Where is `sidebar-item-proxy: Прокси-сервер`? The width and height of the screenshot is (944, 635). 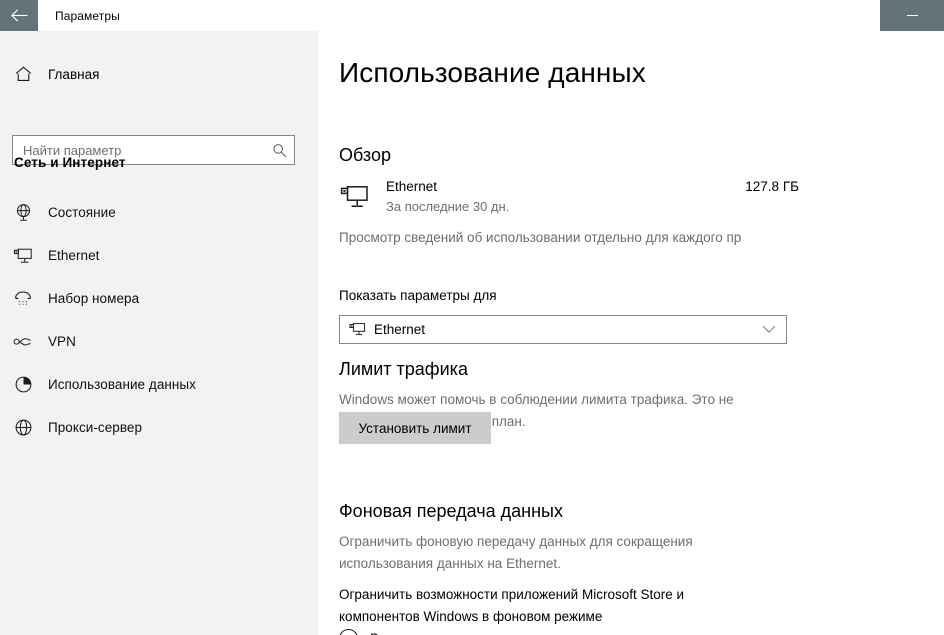 sidebar-item-proxy: Прокси-сервер is located at coordinates (159, 427).